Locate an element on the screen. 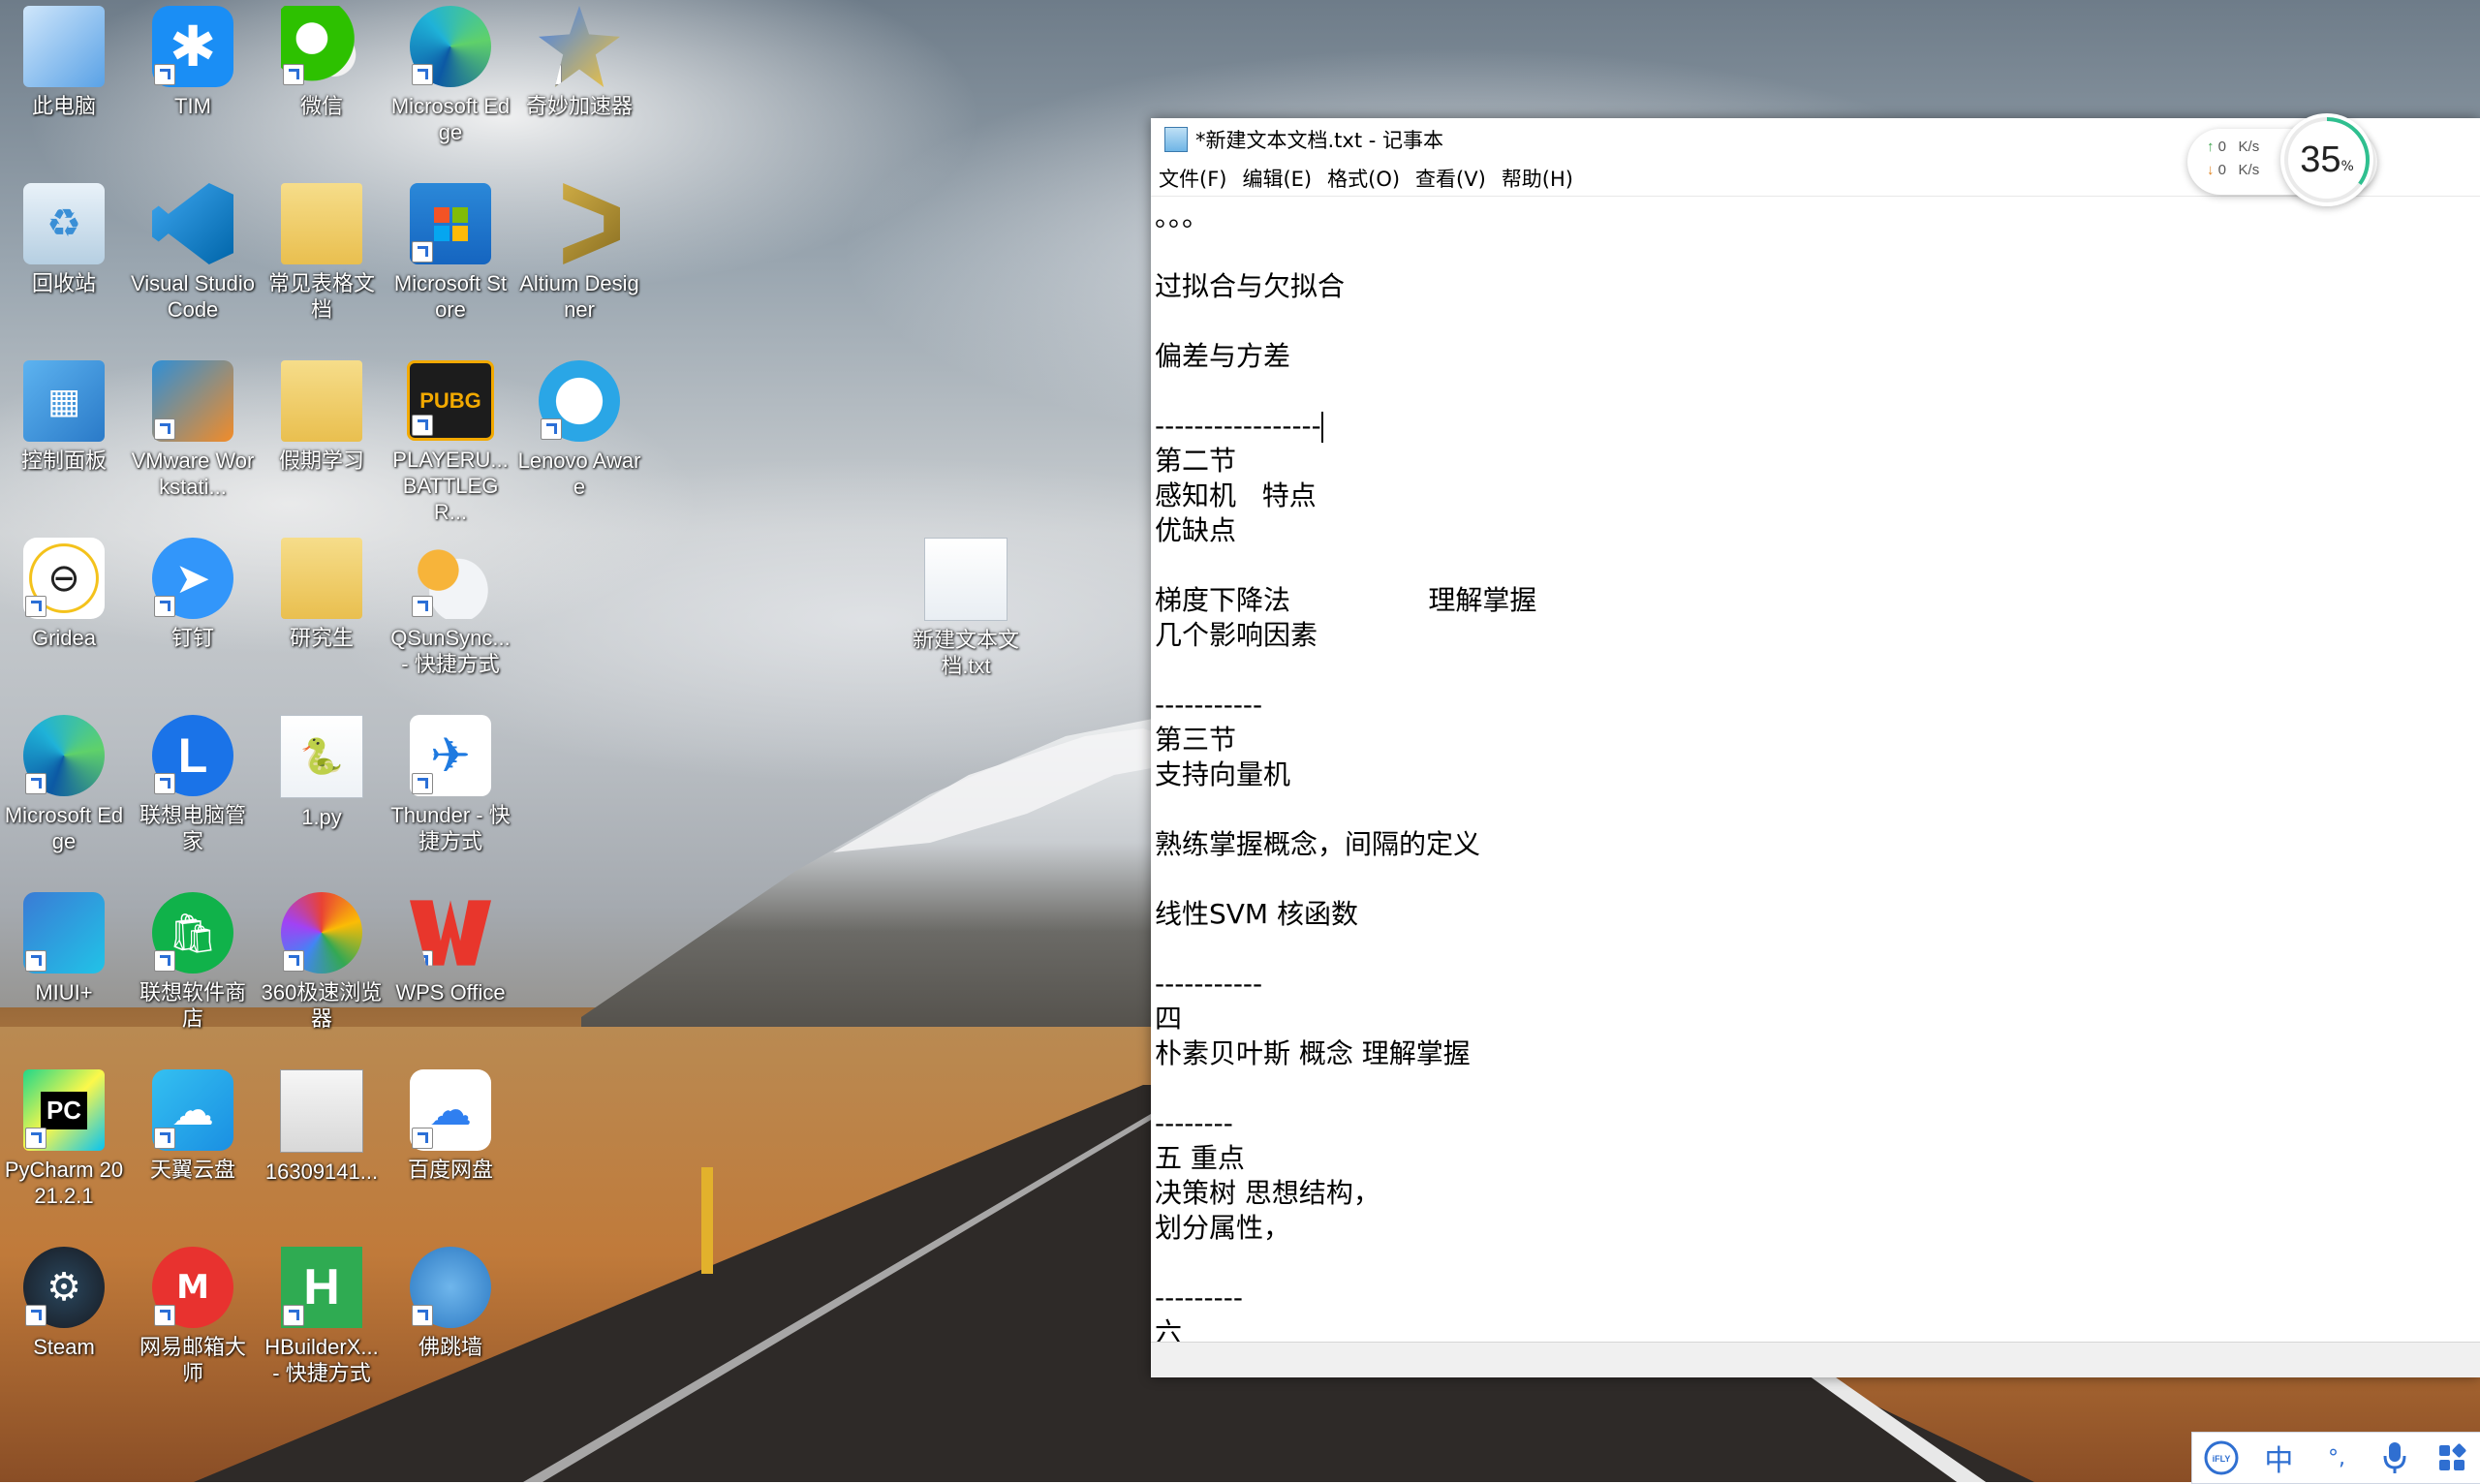 The image size is (2480, 1484). pycharm-icon: PC is located at coordinates (64, 1110).